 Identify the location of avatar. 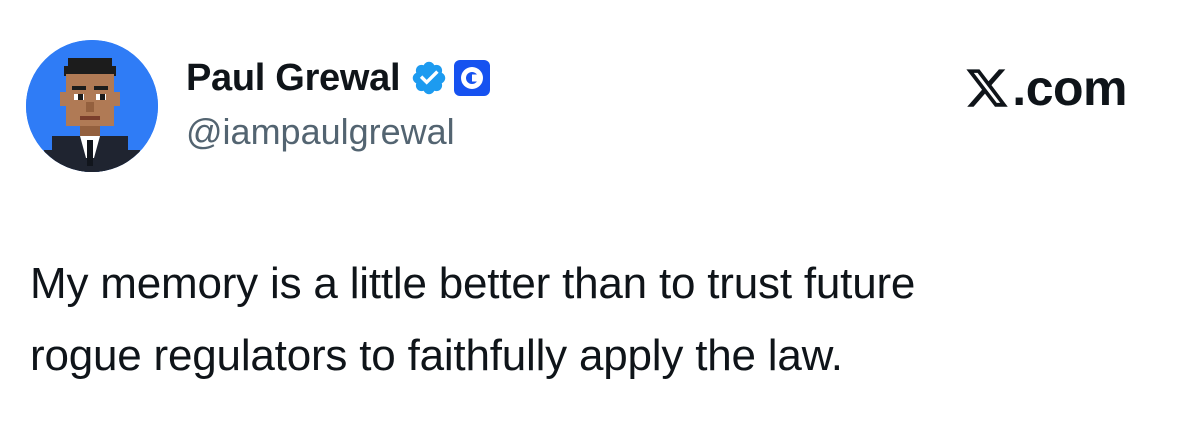
(92, 106).